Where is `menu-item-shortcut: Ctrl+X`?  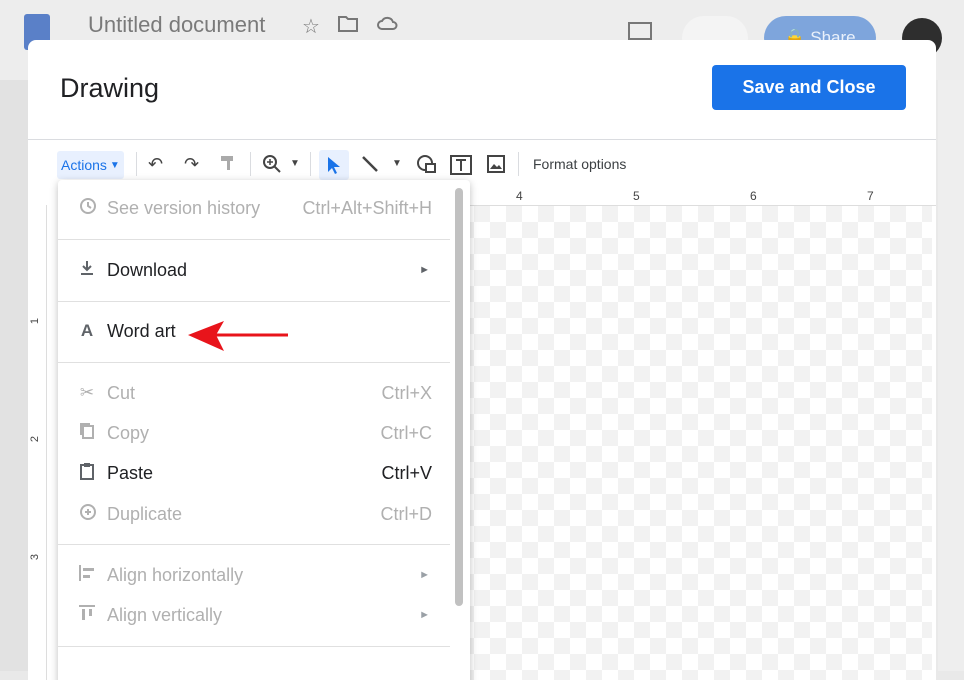
menu-item-shortcut: Ctrl+X is located at coordinates (406, 392).